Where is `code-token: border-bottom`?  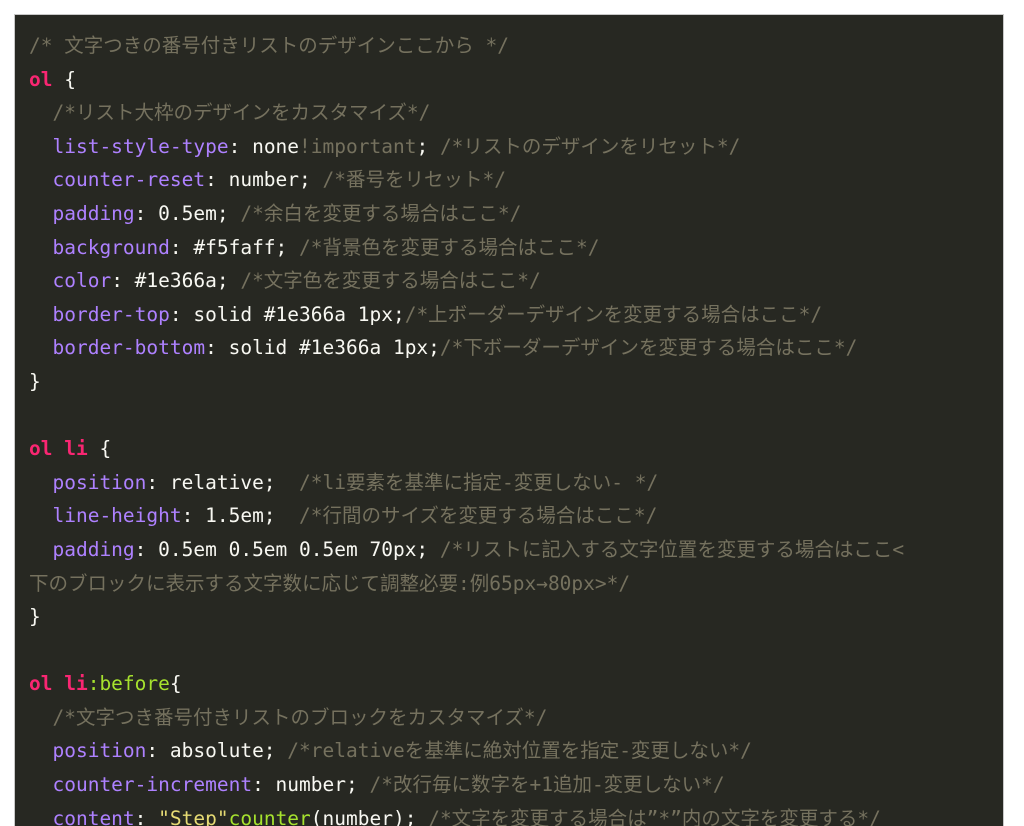 code-token: border-bottom is located at coordinates (129, 348).